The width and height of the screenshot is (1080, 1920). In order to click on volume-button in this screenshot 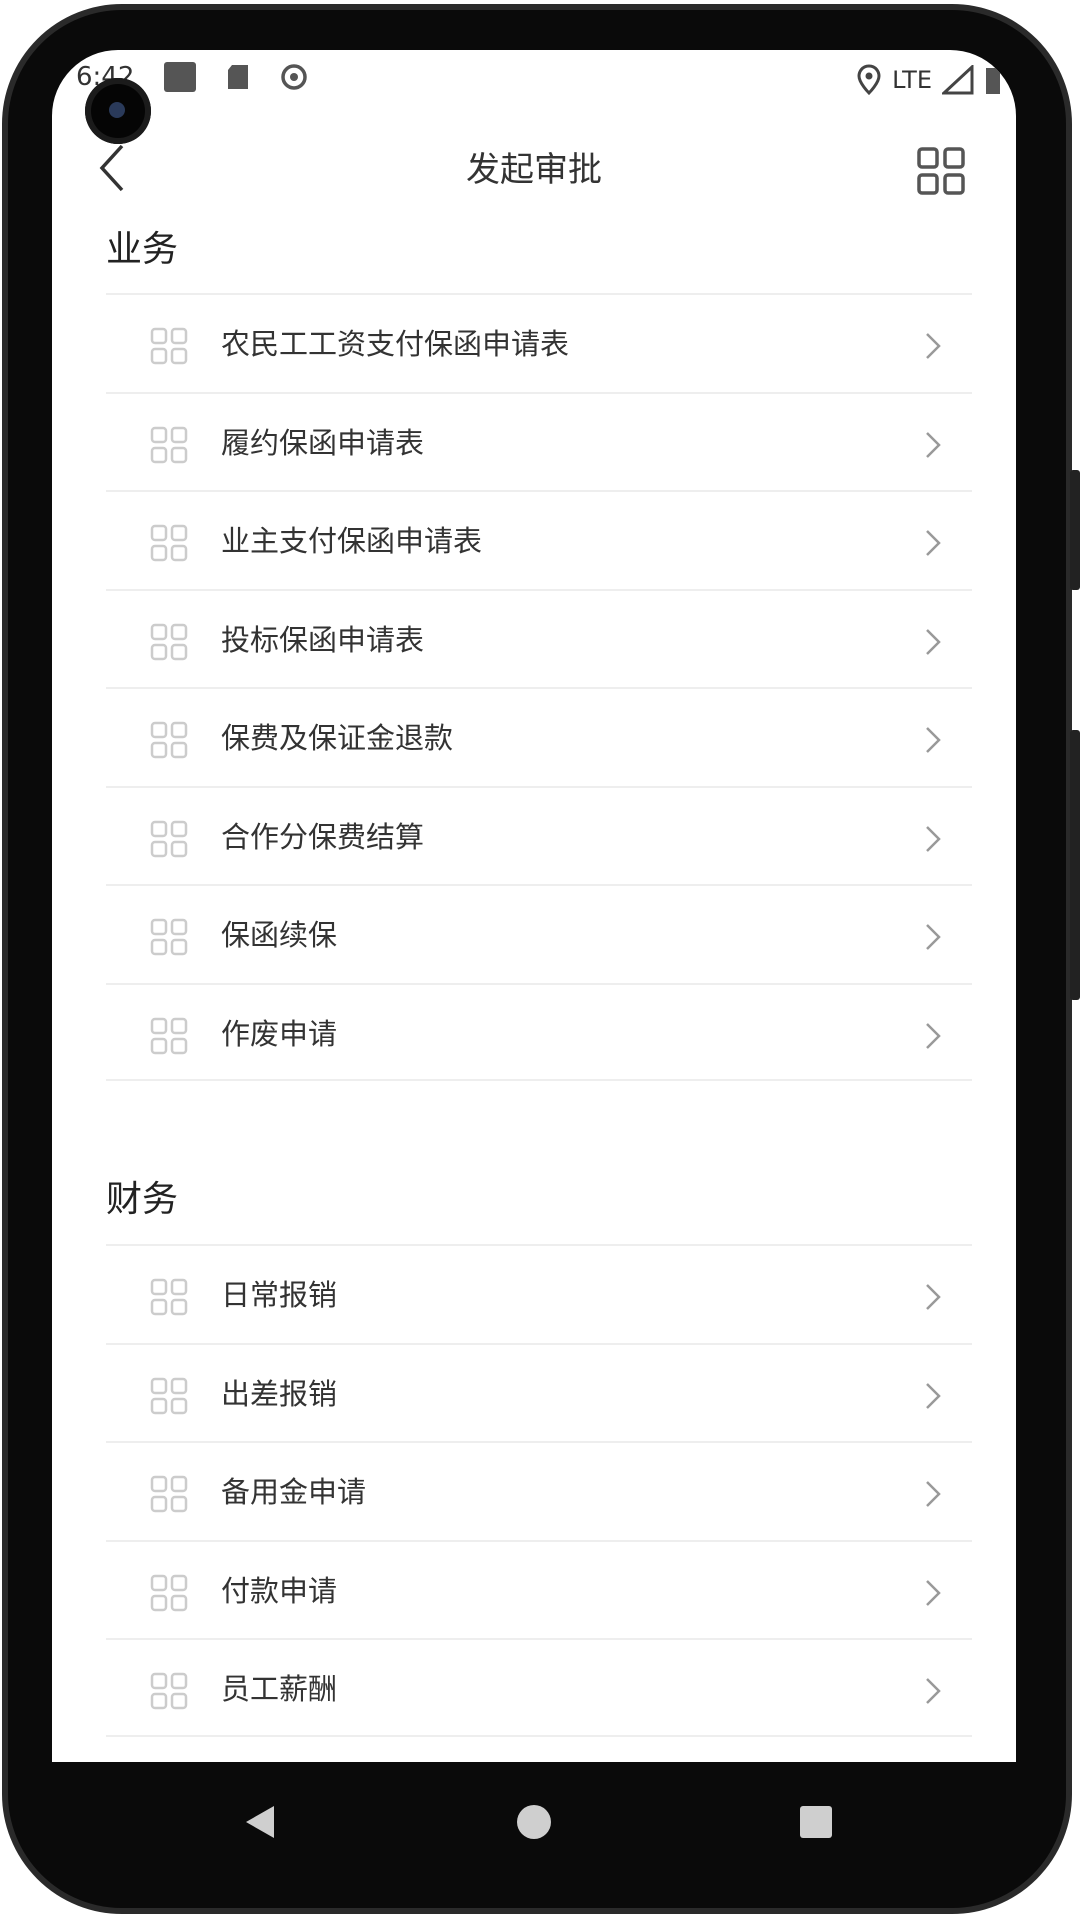, I will do `click(1075, 530)`.